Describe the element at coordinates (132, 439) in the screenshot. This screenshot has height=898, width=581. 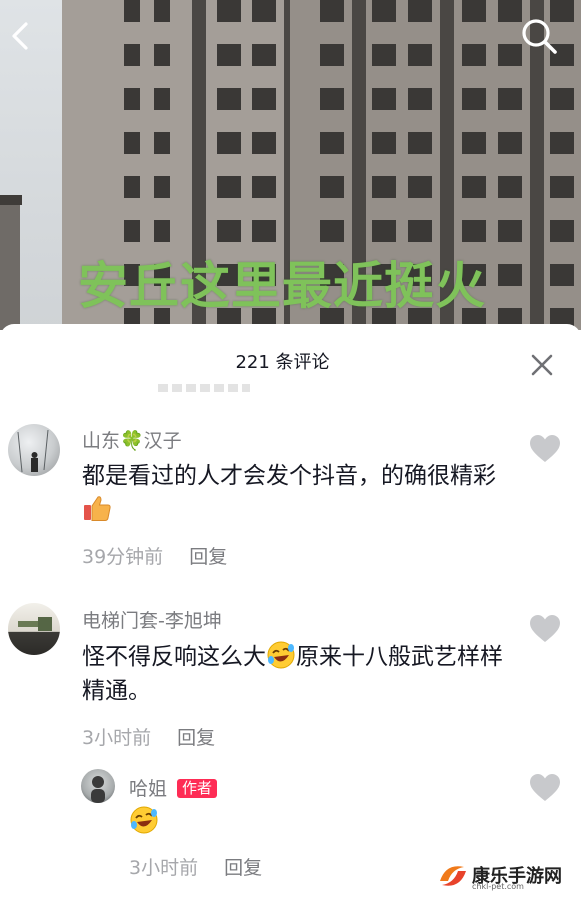
I see `comment-author: 山东🍀汉子` at that location.